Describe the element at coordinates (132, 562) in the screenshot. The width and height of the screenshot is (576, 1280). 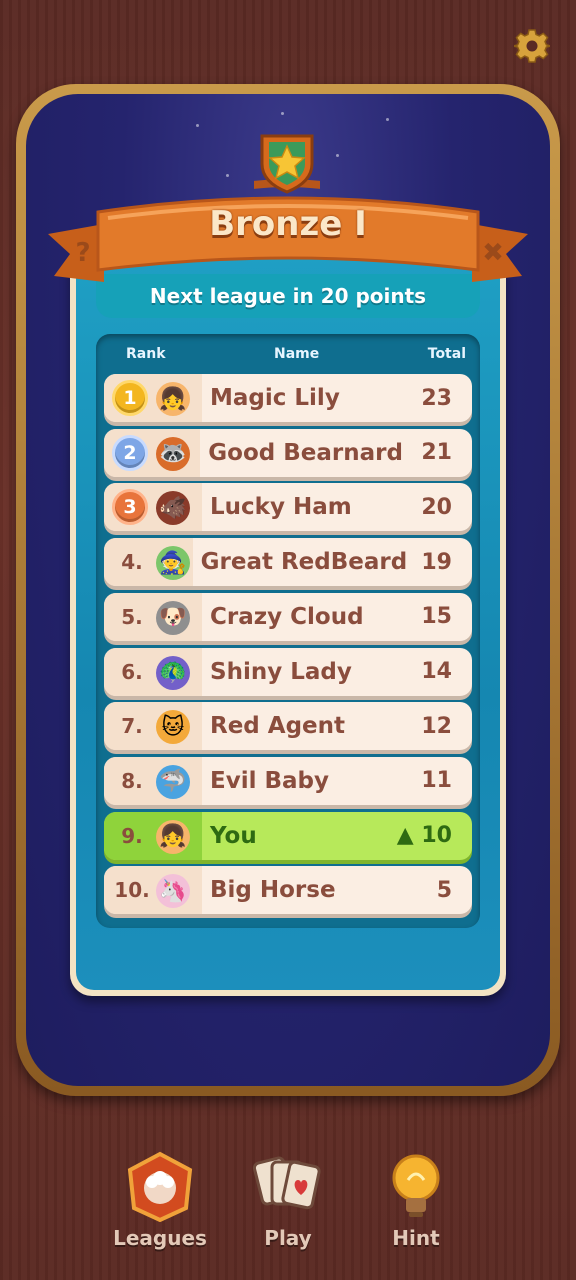
I see `rank-number: 4.` at that location.